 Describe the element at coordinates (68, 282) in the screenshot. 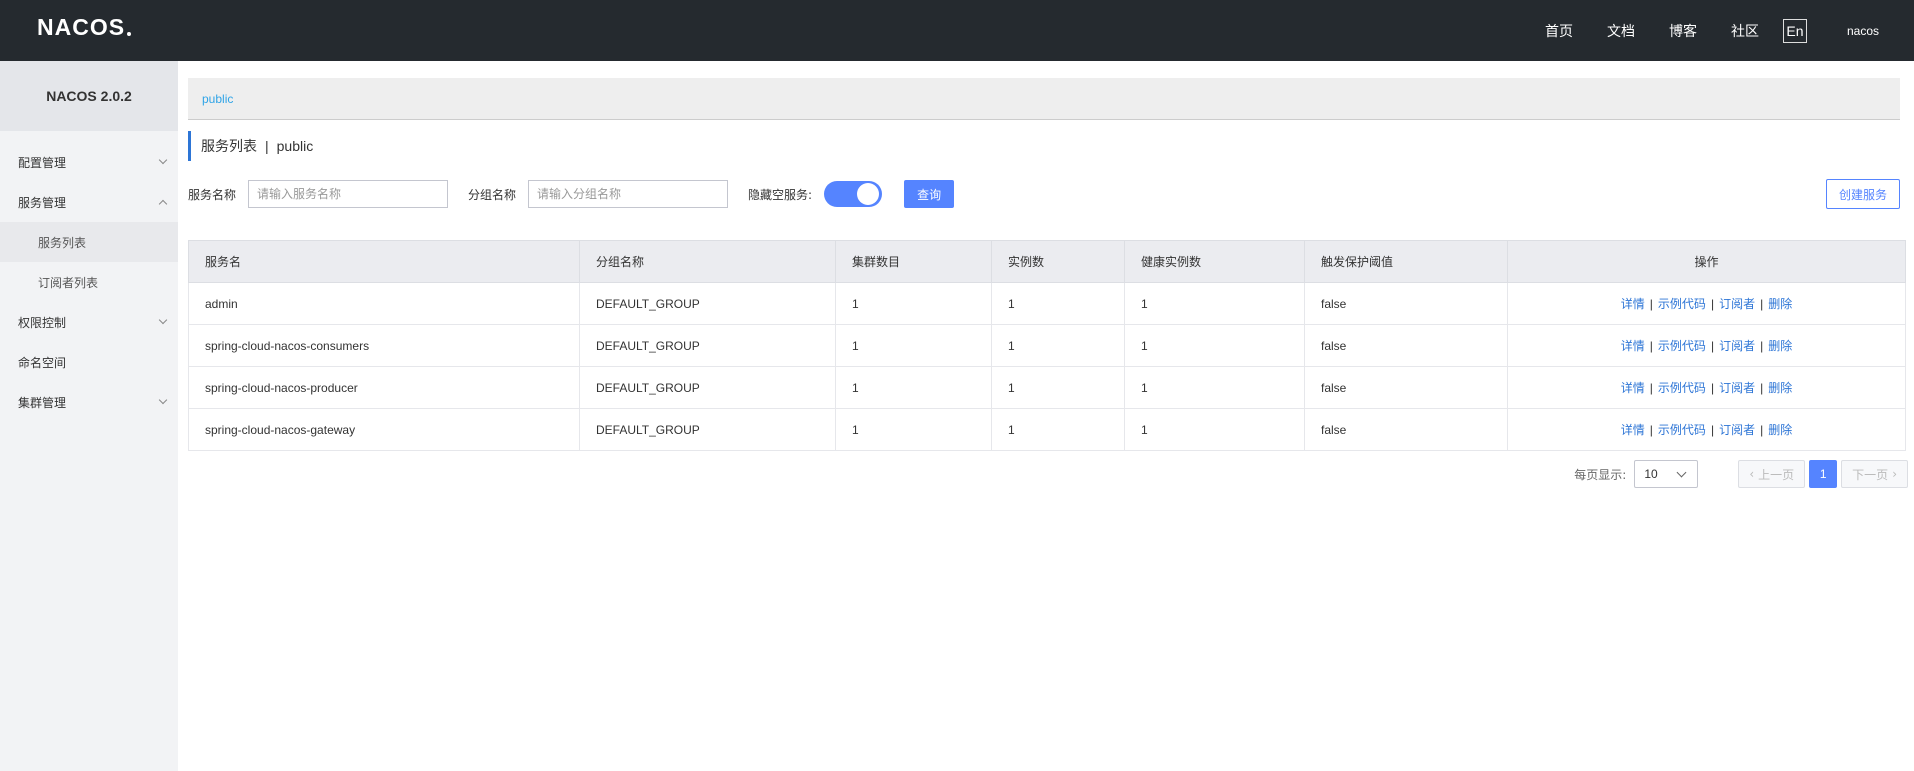

I see `sidebar-item-label: 订阅者列表` at that location.